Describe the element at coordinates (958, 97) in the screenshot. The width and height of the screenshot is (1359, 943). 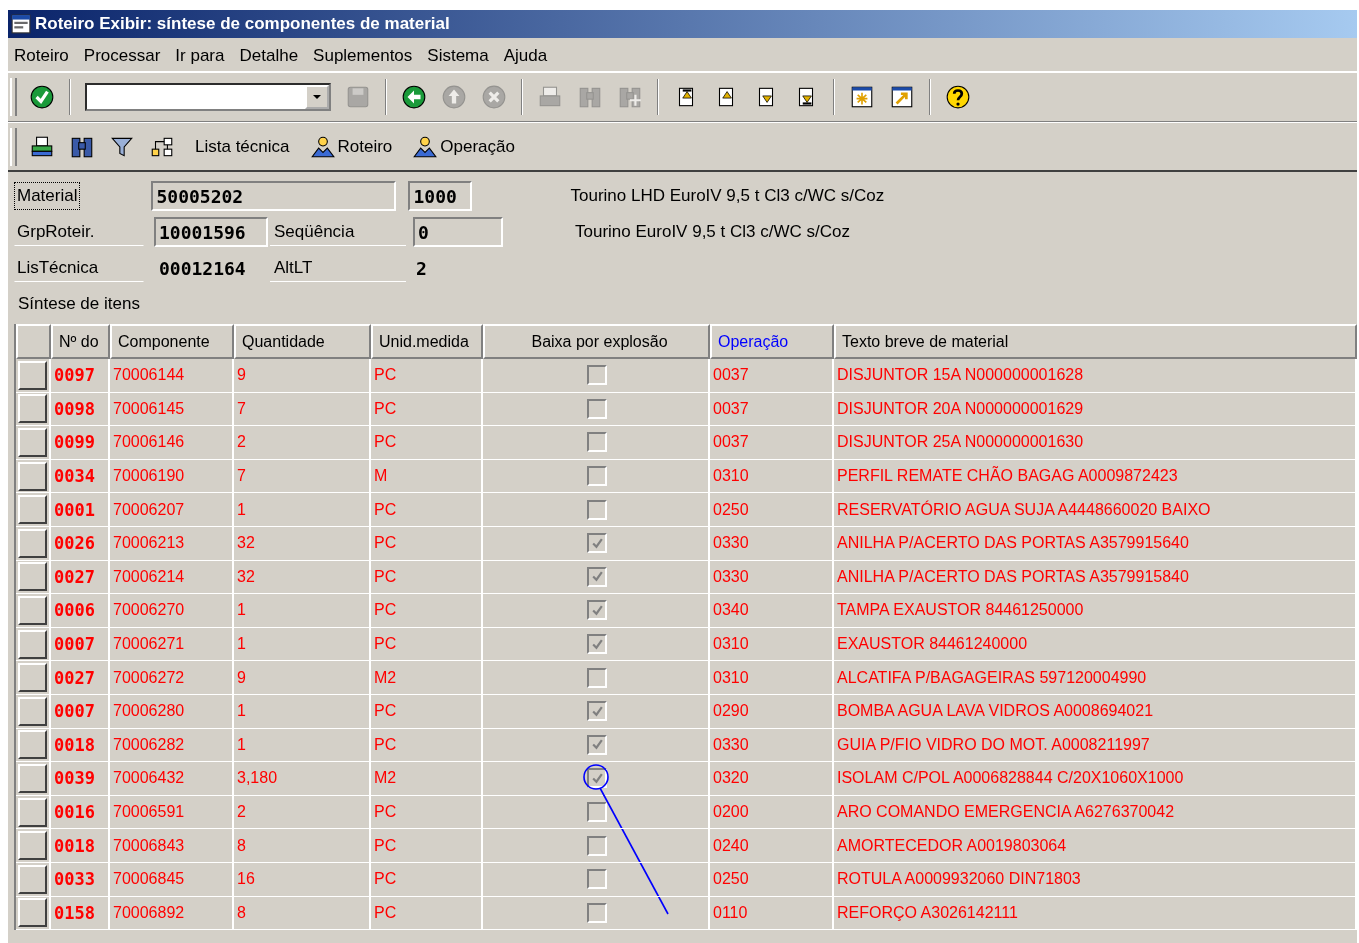
I see `help-icon` at that location.